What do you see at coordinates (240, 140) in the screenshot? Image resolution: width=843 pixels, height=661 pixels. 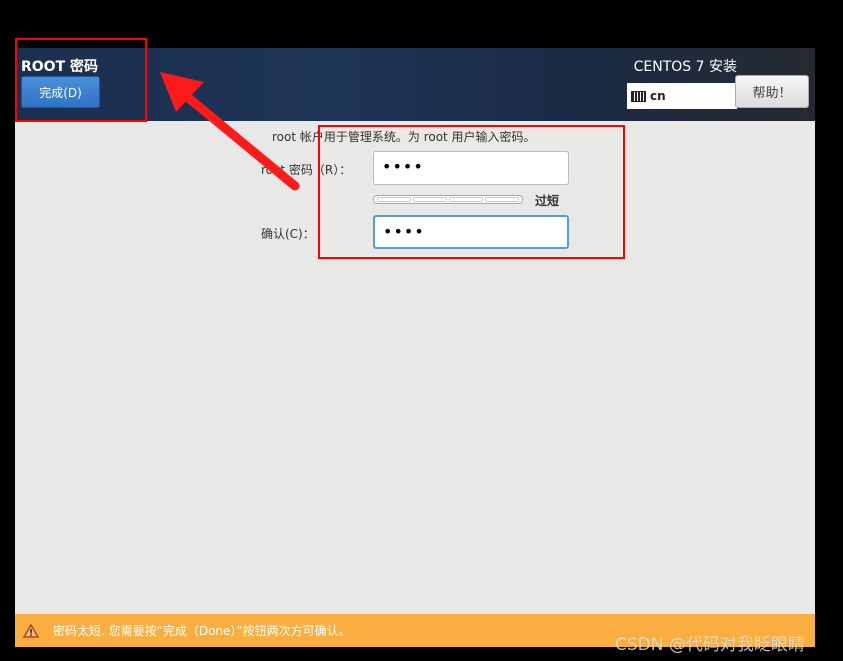 I see `annotation-arrow` at bounding box center [240, 140].